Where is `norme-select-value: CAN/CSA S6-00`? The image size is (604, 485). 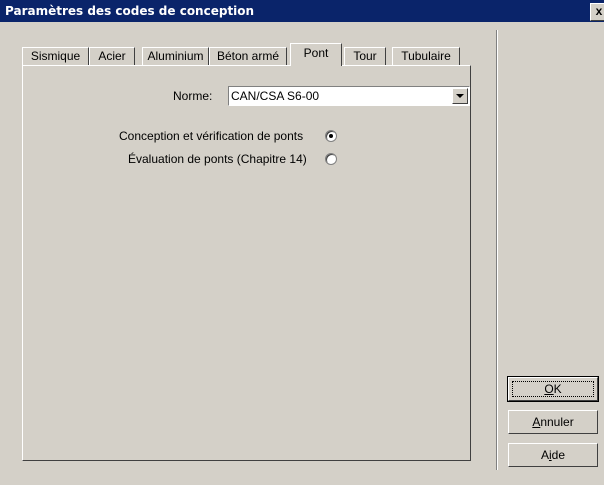
norme-select-value: CAN/CSA S6-00 is located at coordinates (275, 96).